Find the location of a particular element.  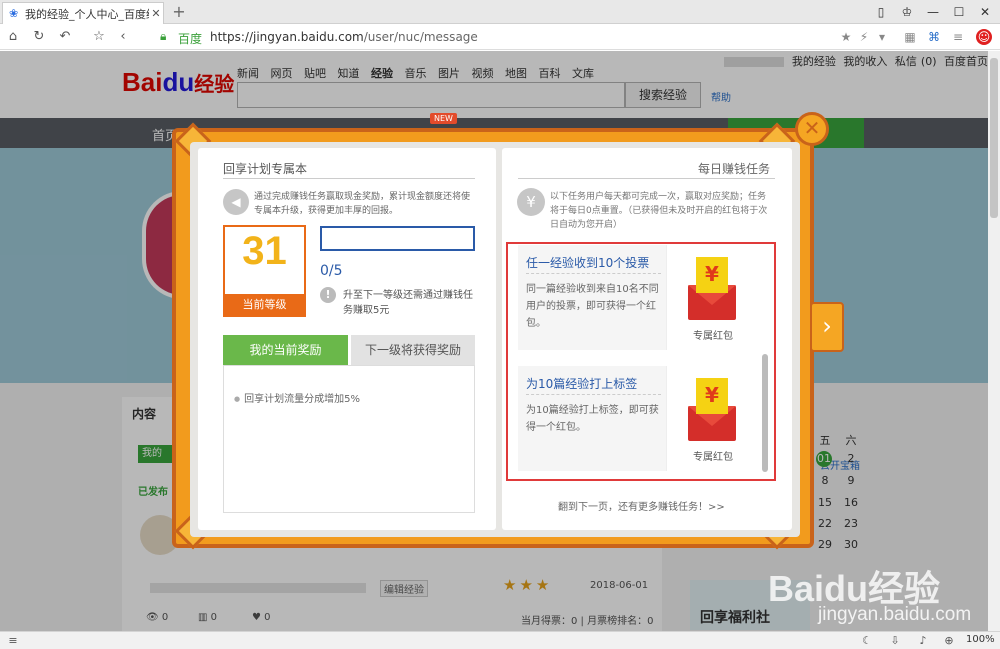

reward-item: 回享计划流量分成增加5% is located at coordinates (297, 397).